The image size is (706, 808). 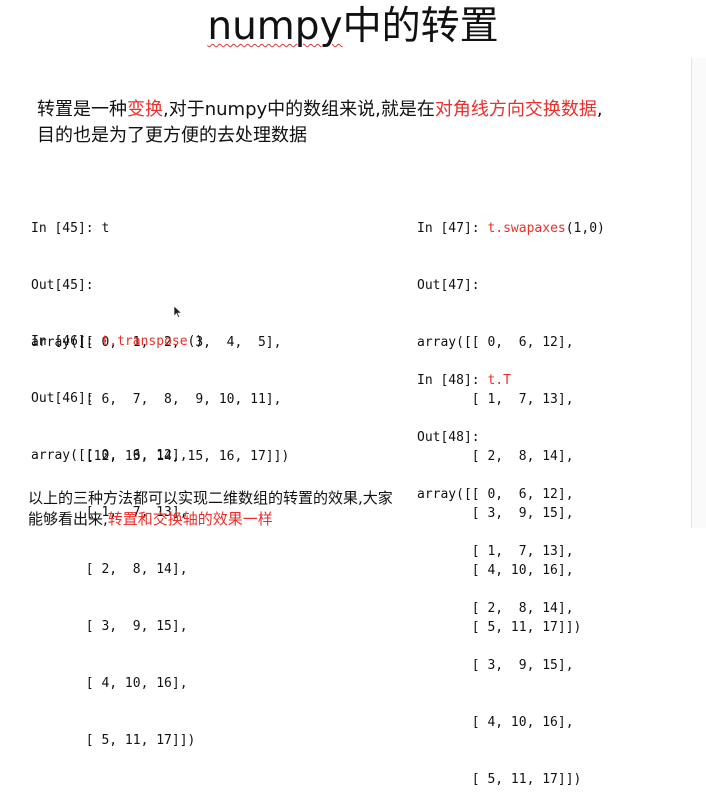 What do you see at coordinates (526, 228) in the screenshot?
I see `in-code: t.swapaxes` at bounding box center [526, 228].